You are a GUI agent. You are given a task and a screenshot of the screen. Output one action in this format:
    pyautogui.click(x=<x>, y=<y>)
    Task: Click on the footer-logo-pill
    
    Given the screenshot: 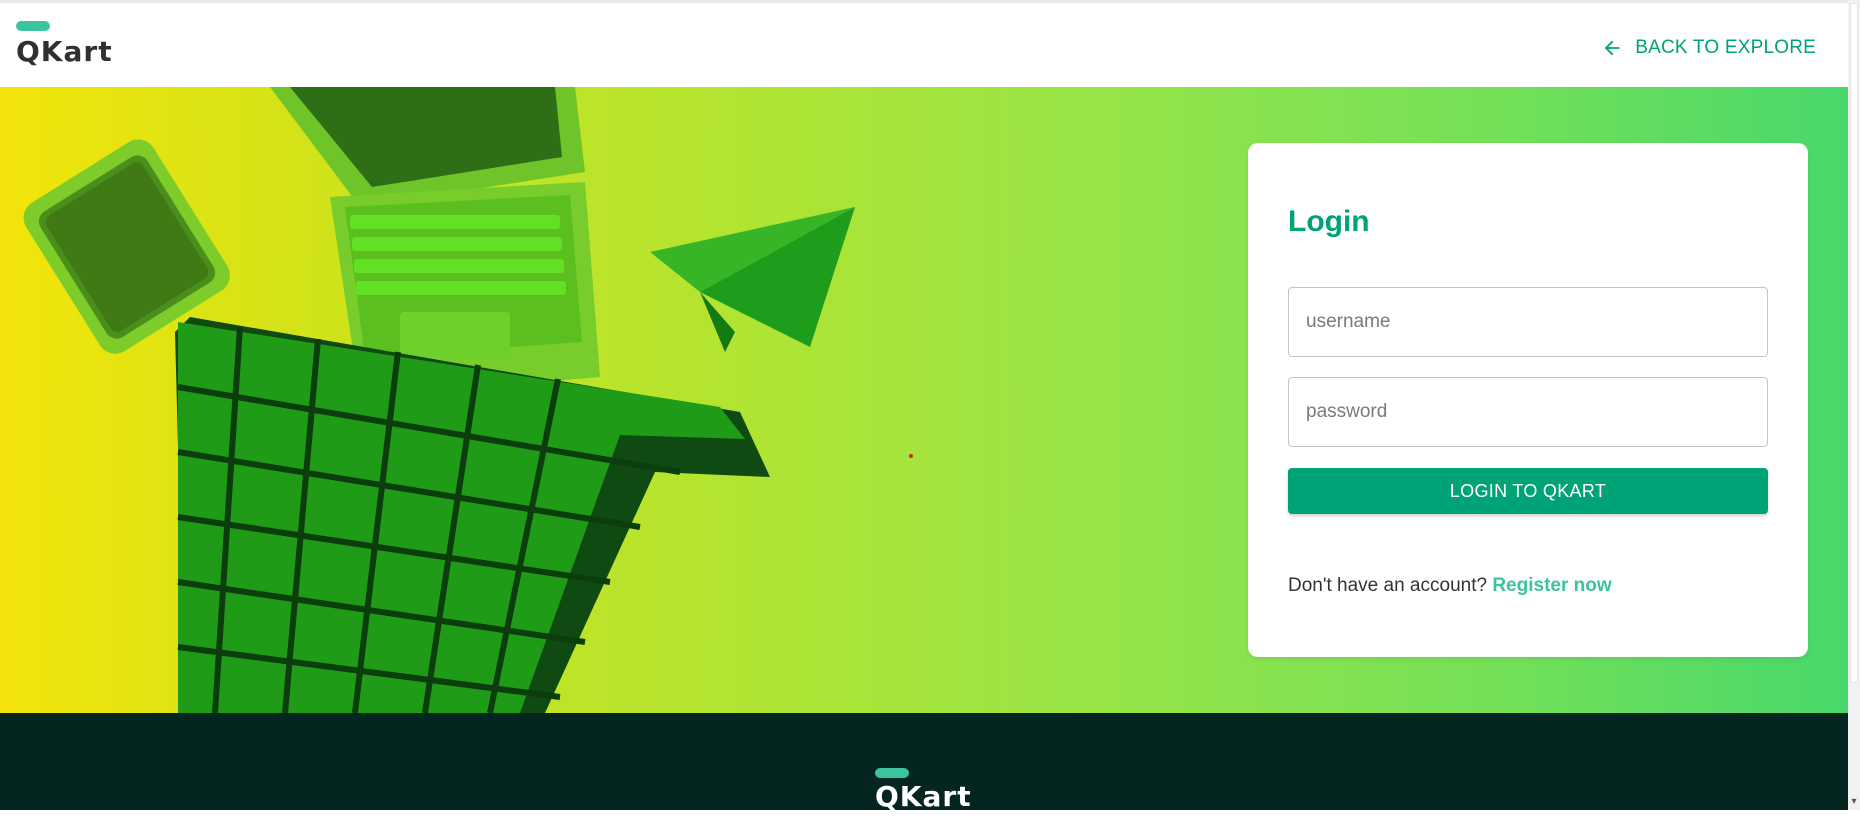 What is the action you would take?
    pyautogui.click(x=892, y=773)
    